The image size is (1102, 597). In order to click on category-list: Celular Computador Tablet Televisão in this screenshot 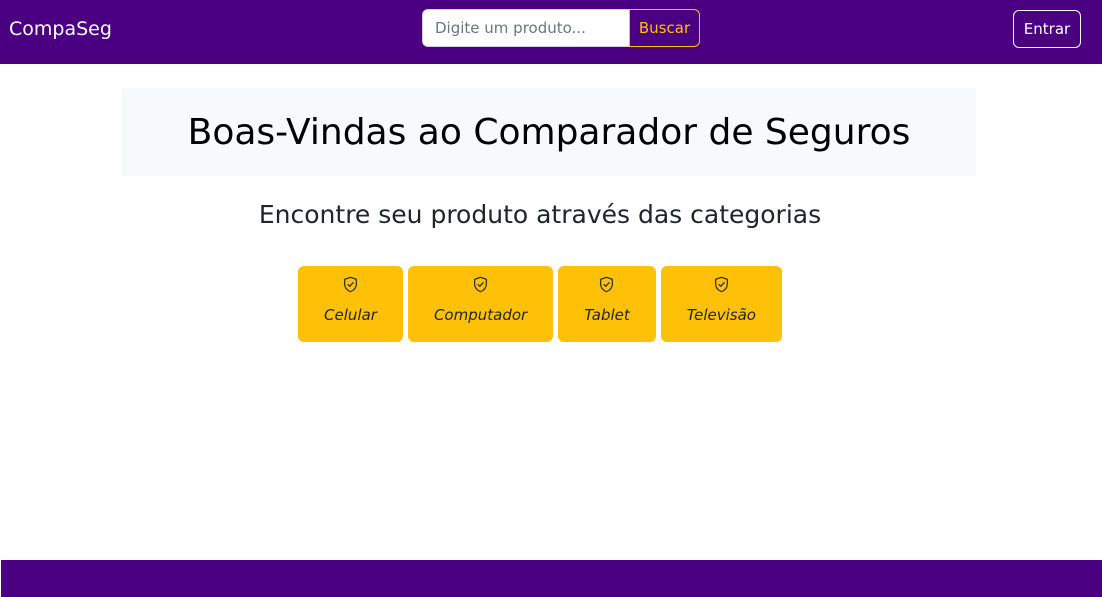, I will do `click(540, 304)`.